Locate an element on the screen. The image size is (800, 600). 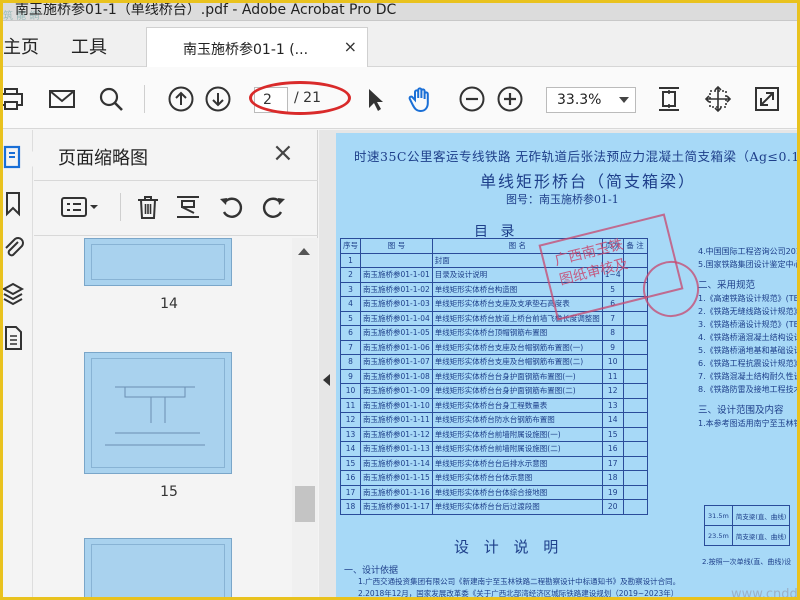
table-cell: 南玉施桥参01-1-02 is located at coordinates (396, 289).